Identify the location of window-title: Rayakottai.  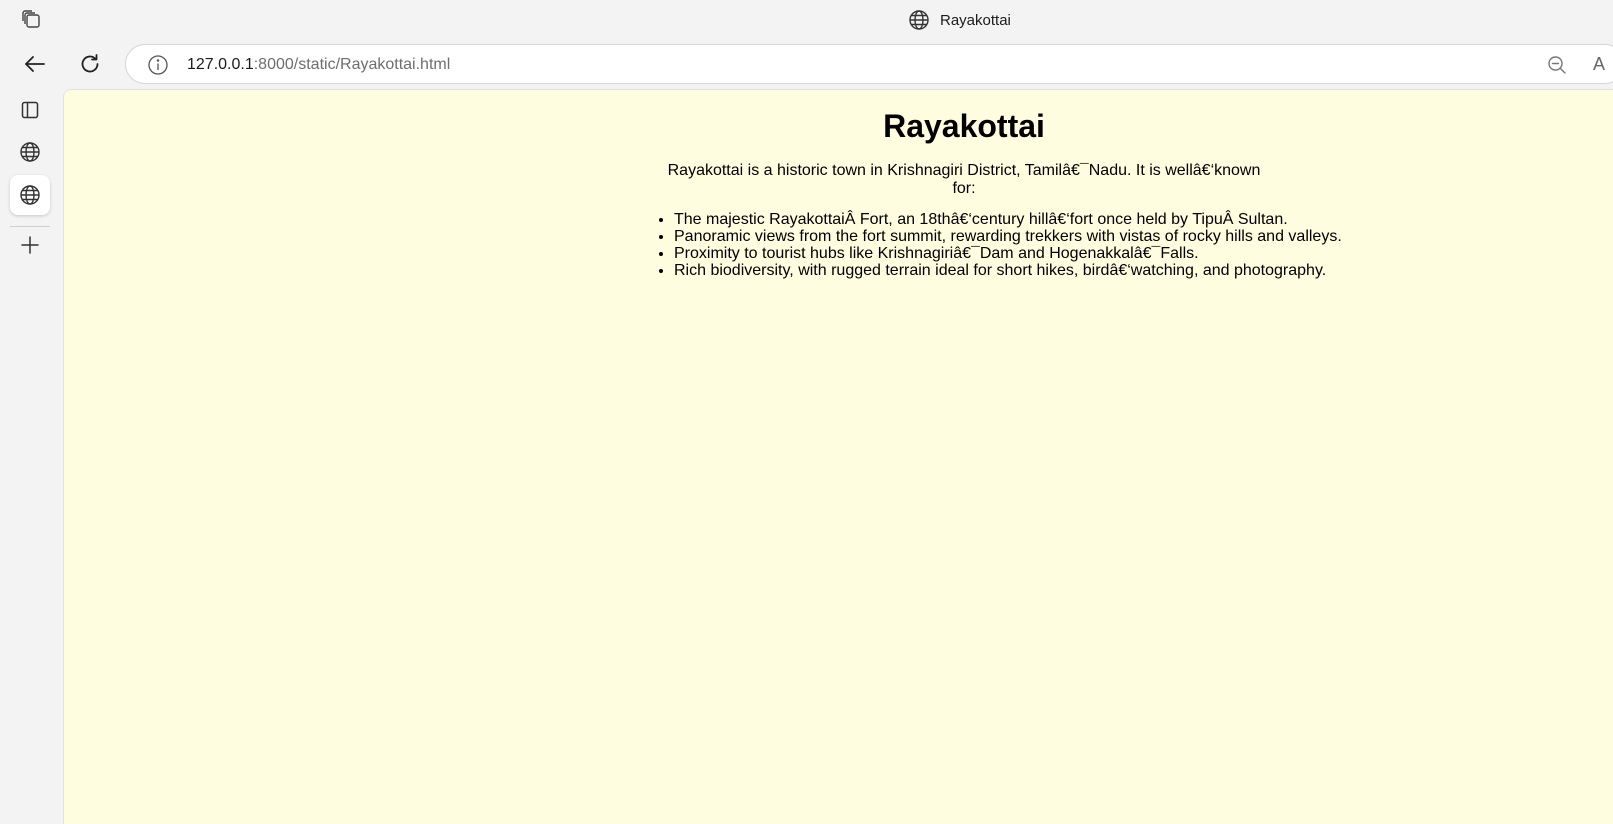
(959, 20).